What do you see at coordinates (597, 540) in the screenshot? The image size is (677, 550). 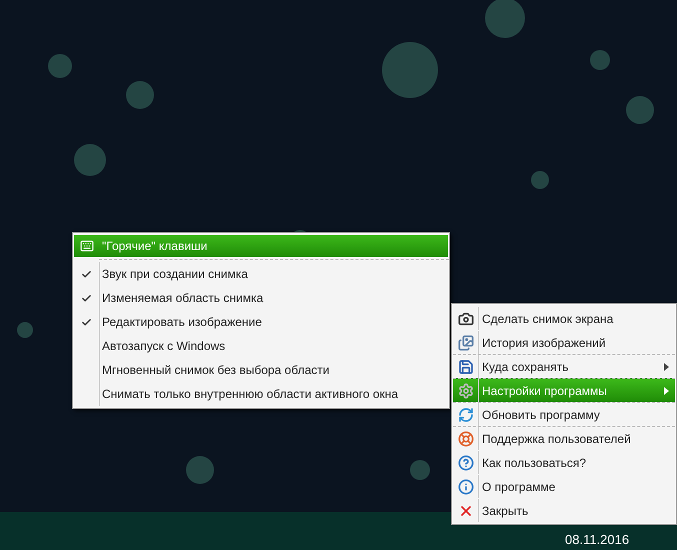 I see `taskbar-date: 08.11.2016` at bounding box center [597, 540].